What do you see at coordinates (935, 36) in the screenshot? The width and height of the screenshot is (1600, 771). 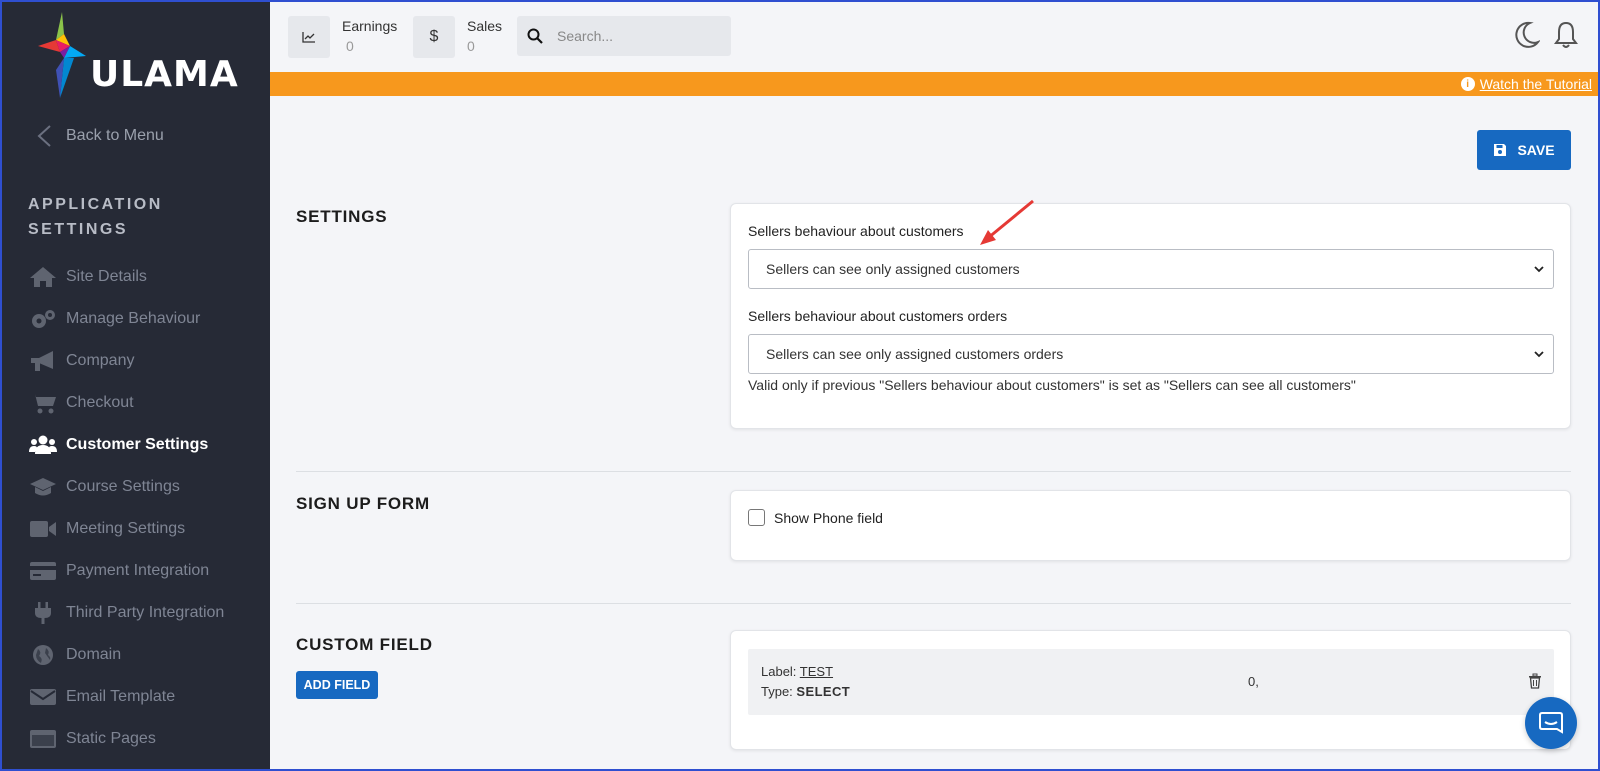 I see `topbar: Earnings 0 $ Sales 0` at bounding box center [935, 36].